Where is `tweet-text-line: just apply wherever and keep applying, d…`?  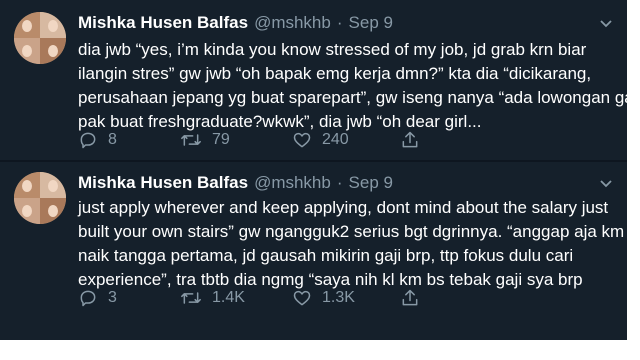 tweet-text-line: just apply wherever and keep applying, d… is located at coordinates (343, 207).